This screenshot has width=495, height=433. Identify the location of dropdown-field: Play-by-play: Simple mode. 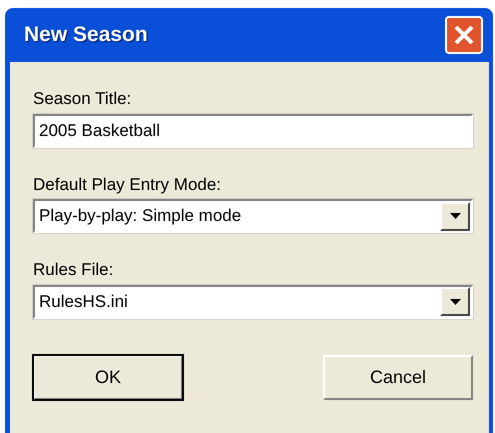
(253, 216).